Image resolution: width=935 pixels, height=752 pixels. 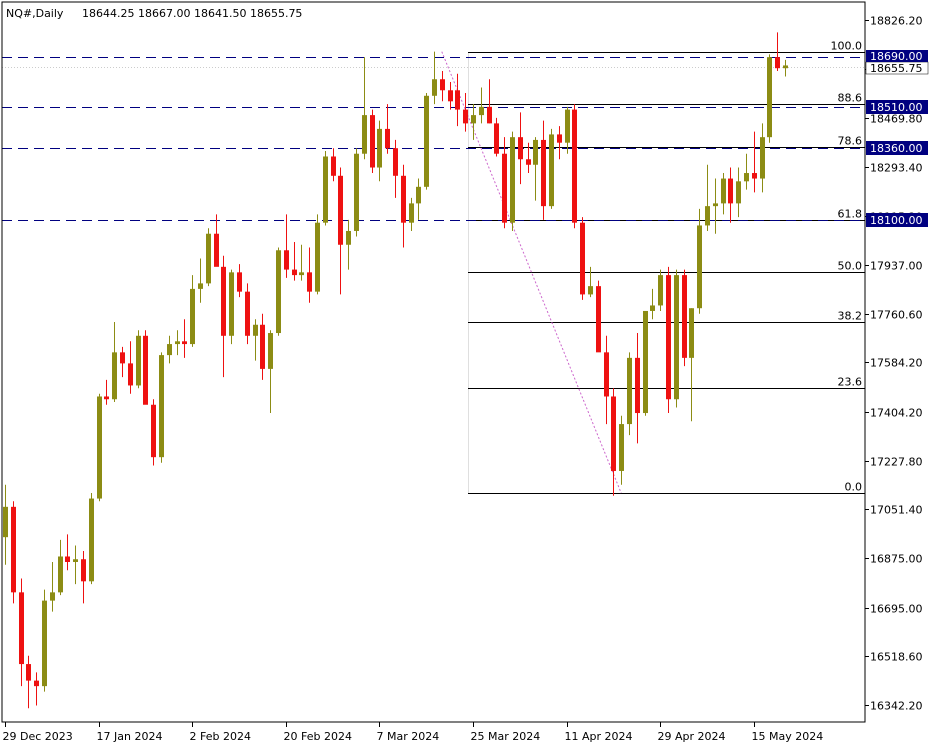 I want to click on y-axis-tick-label: 17584.20, so click(x=896, y=363).